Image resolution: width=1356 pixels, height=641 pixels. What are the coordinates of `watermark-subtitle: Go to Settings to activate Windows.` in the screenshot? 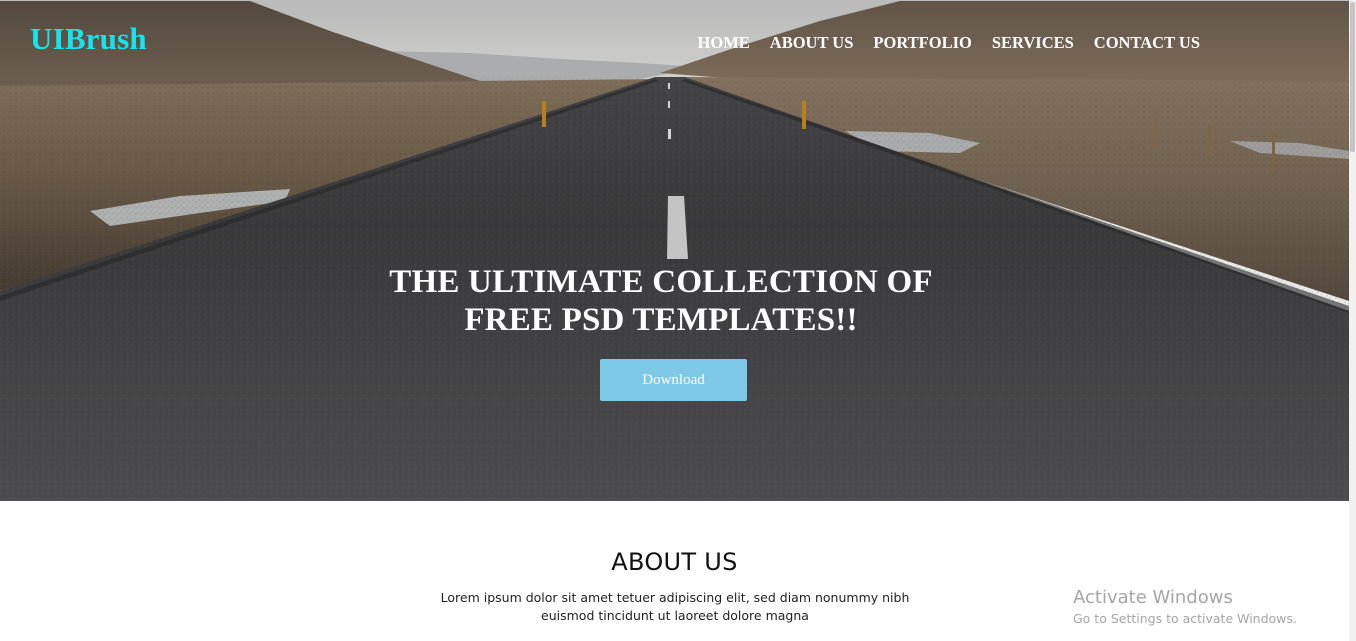 It's located at (1185, 618).